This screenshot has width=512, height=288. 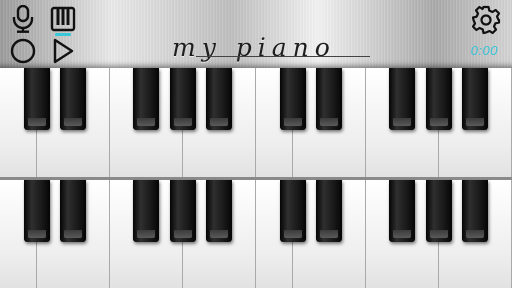 I want to click on microphone-icon, so click(x=23, y=19).